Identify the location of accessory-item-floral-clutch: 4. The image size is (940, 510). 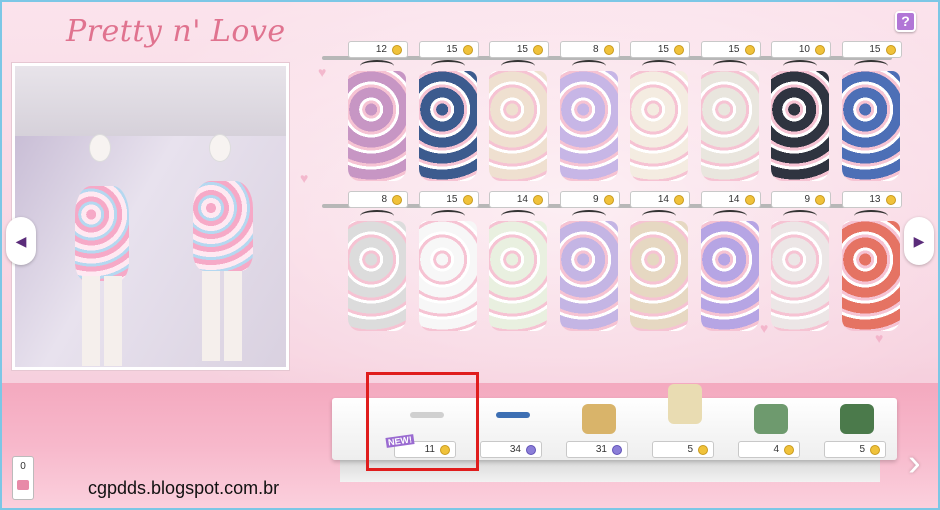
(770, 428).